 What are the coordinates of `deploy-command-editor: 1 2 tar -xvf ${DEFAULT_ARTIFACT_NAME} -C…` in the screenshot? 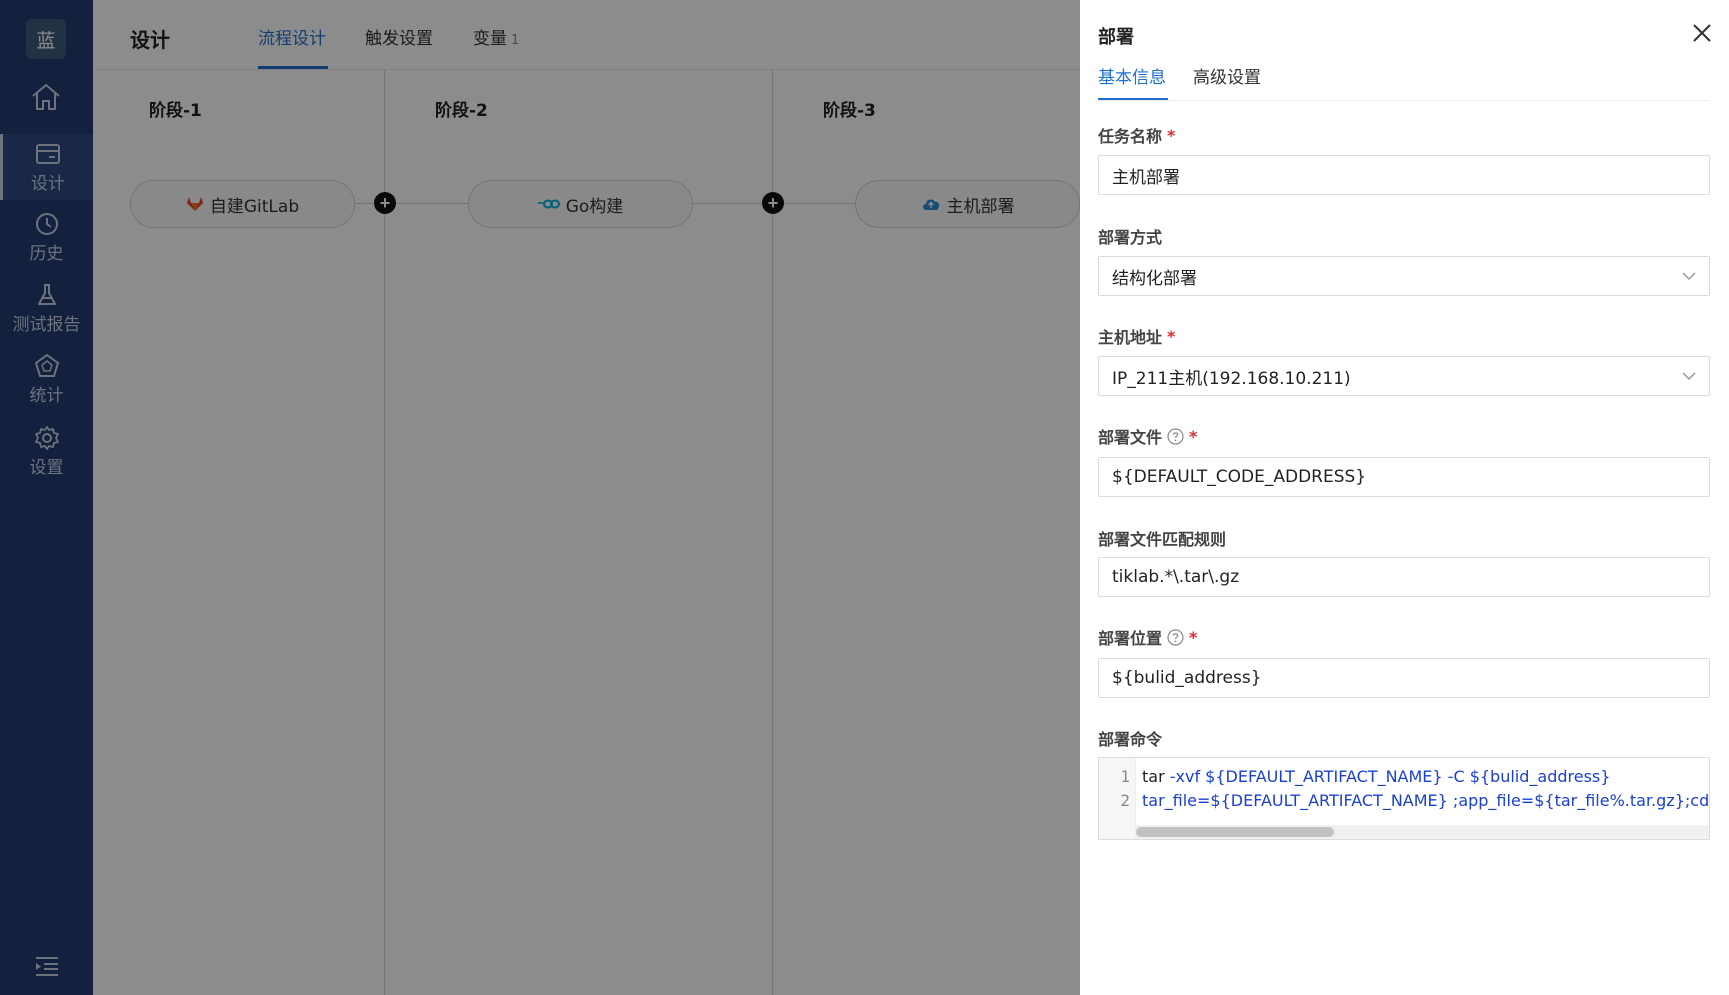 It's located at (1404, 798).